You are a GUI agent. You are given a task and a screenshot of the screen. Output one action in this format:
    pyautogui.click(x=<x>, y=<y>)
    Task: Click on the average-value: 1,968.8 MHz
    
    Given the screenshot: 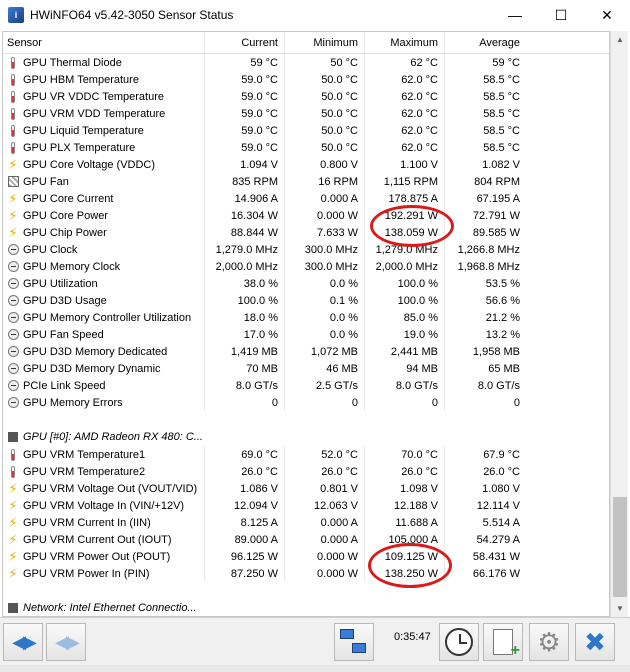 What is the action you would take?
    pyautogui.click(x=488, y=266)
    